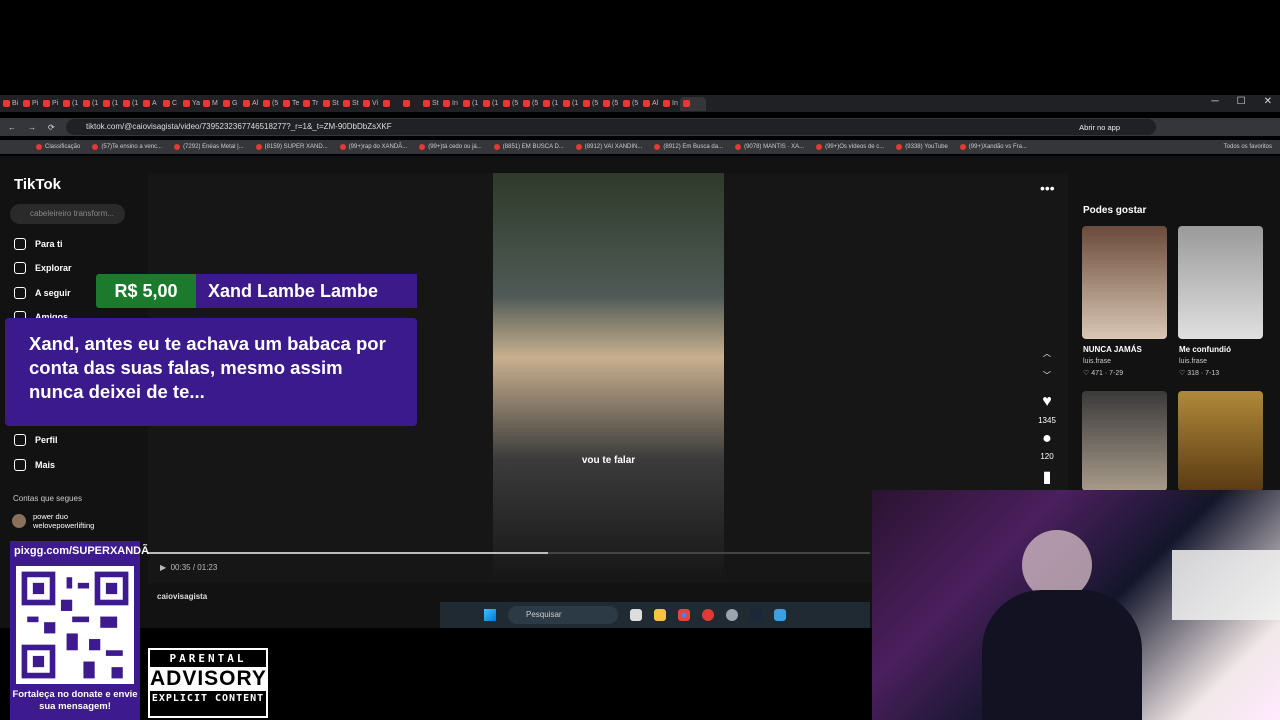 The image size is (1280, 720). I want to click on browser-tab: Vi, so click(370, 104).